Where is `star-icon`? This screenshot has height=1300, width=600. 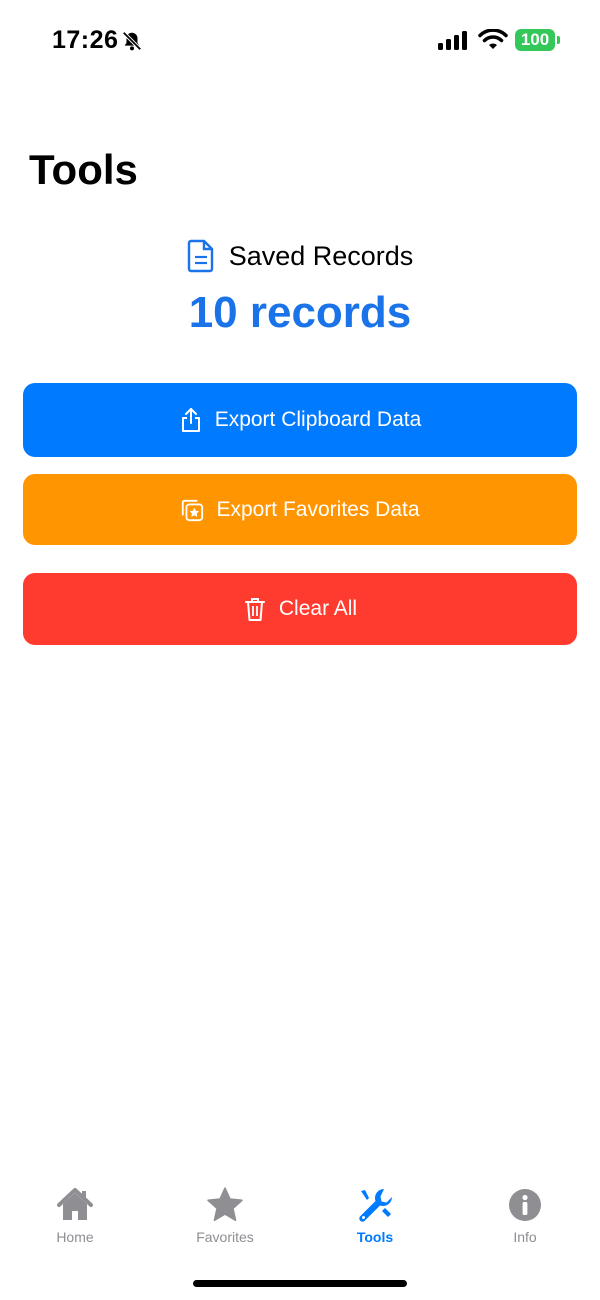 star-icon is located at coordinates (225, 1204).